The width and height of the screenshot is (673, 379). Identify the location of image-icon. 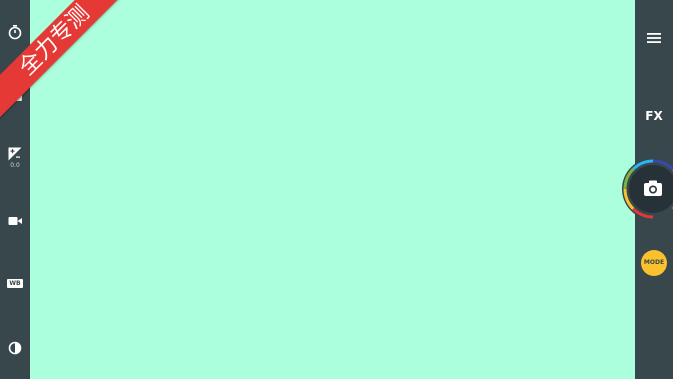
(15, 94).